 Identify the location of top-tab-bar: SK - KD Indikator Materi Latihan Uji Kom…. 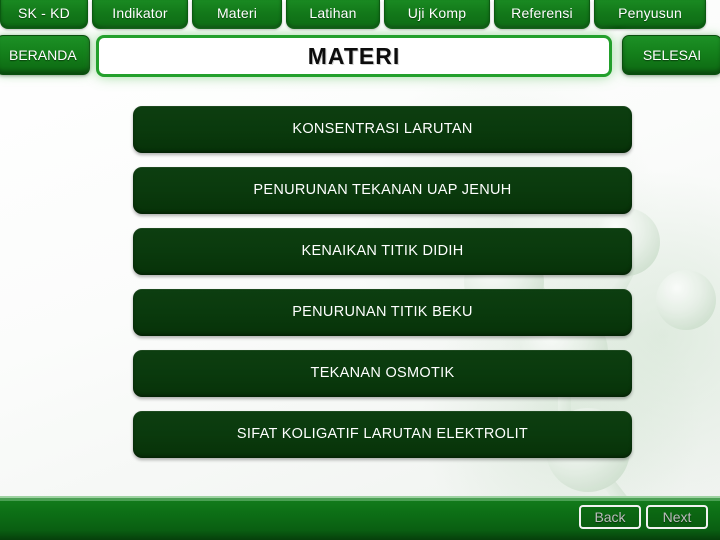
(360, 14).